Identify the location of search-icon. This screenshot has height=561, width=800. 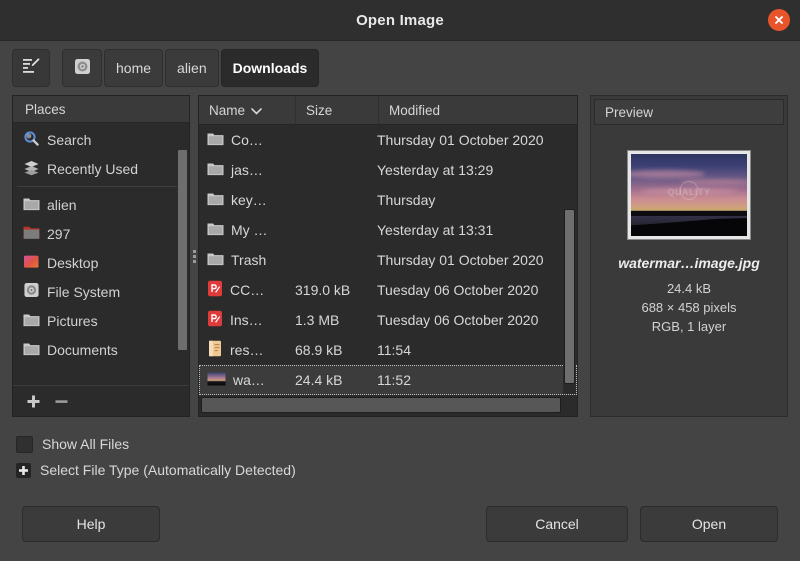
(31, 140).